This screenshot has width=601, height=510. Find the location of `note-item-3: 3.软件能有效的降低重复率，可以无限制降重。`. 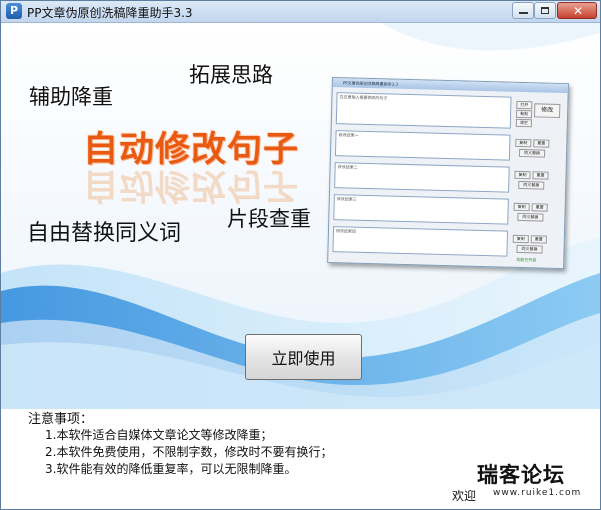

note-item-3: 3.软件能有效的降低重复率，可以无限制降重。 is located at coordinates (171, 469).